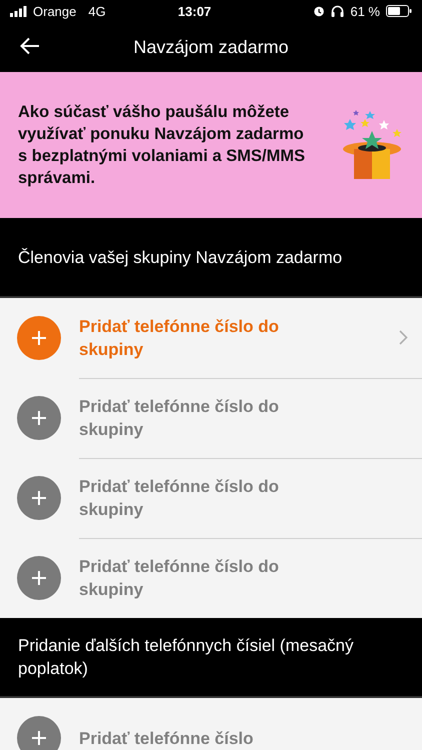  What do you see at coordinates (372, 145) in the screenshot?
I see `magic-hat-drawing` at bounding box center [372, 145].